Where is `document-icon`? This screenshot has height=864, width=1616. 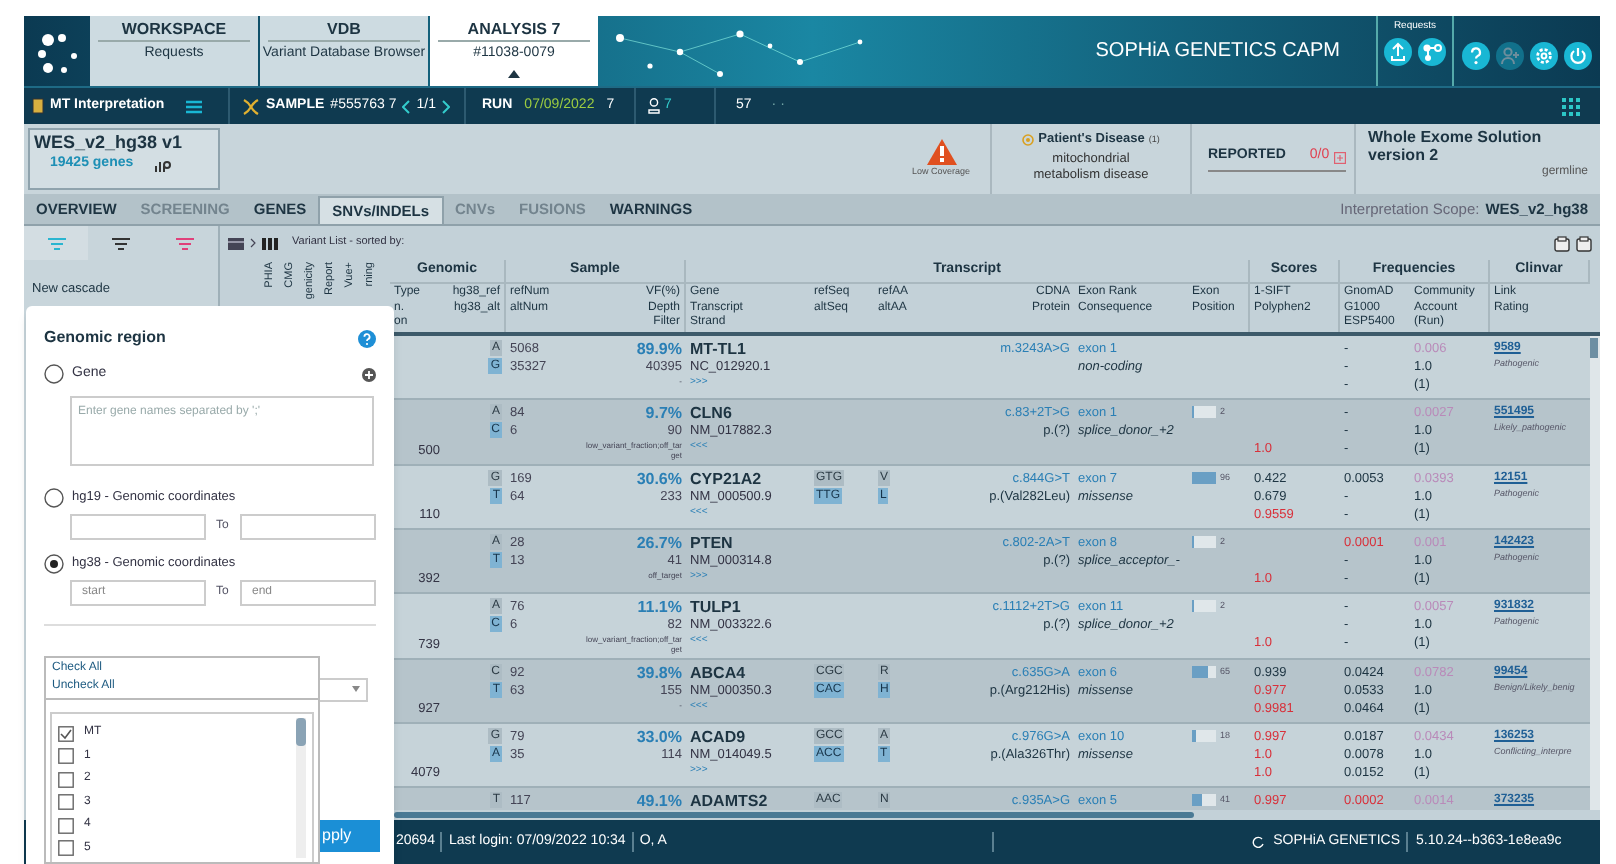
document-icon is located at coordinates (38, 106).